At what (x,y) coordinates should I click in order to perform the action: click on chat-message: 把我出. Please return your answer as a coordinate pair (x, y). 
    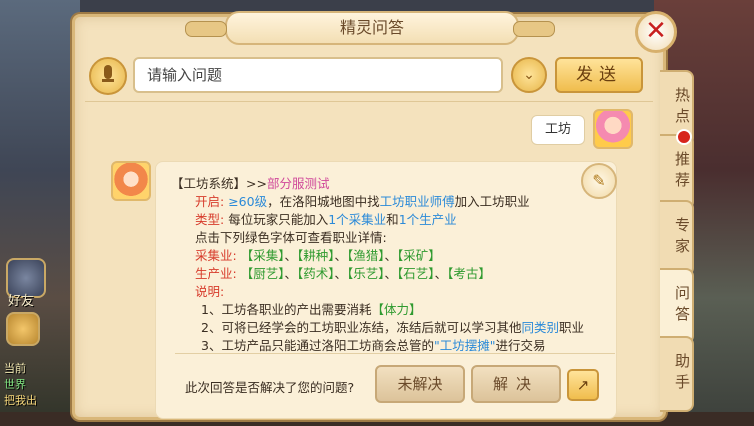
    Looking at the image, I should click on (20, 400).